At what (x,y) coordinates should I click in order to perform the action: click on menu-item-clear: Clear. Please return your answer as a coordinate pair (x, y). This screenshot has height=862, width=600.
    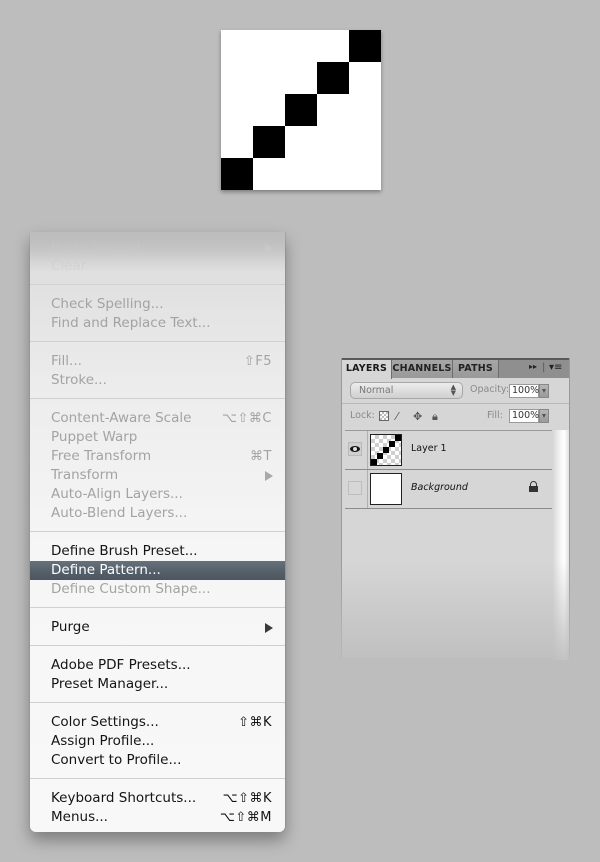
    Looking at the image, I should click on (157, 266).